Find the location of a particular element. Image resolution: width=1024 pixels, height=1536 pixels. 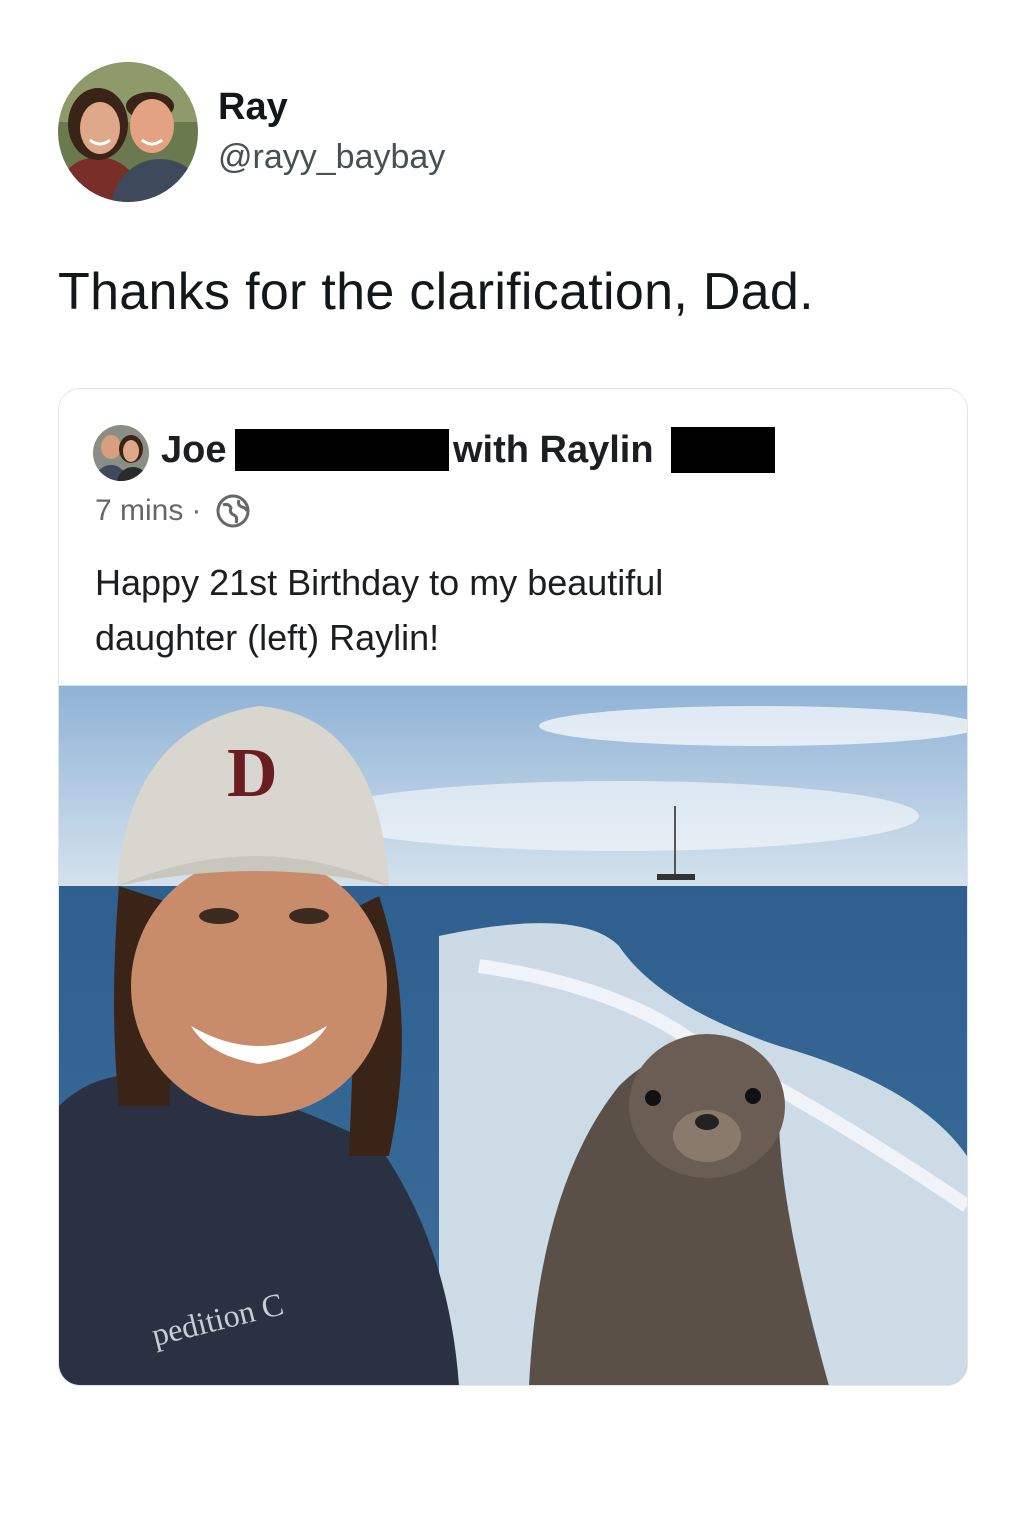

tagged-with-label: with Raylin is located at coordinates (553, 450).